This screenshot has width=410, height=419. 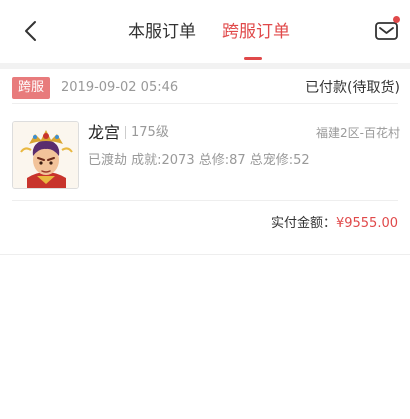 What do you see at coordinates (366, 223) in the screenshot?
I see `pay-amount: ¥9555.00` at bounding box center [366, 223].